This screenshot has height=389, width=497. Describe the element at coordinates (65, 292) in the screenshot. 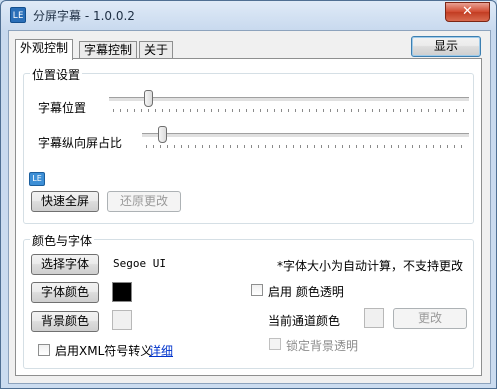

I see `font-color-button: 字体颜色` at that location.